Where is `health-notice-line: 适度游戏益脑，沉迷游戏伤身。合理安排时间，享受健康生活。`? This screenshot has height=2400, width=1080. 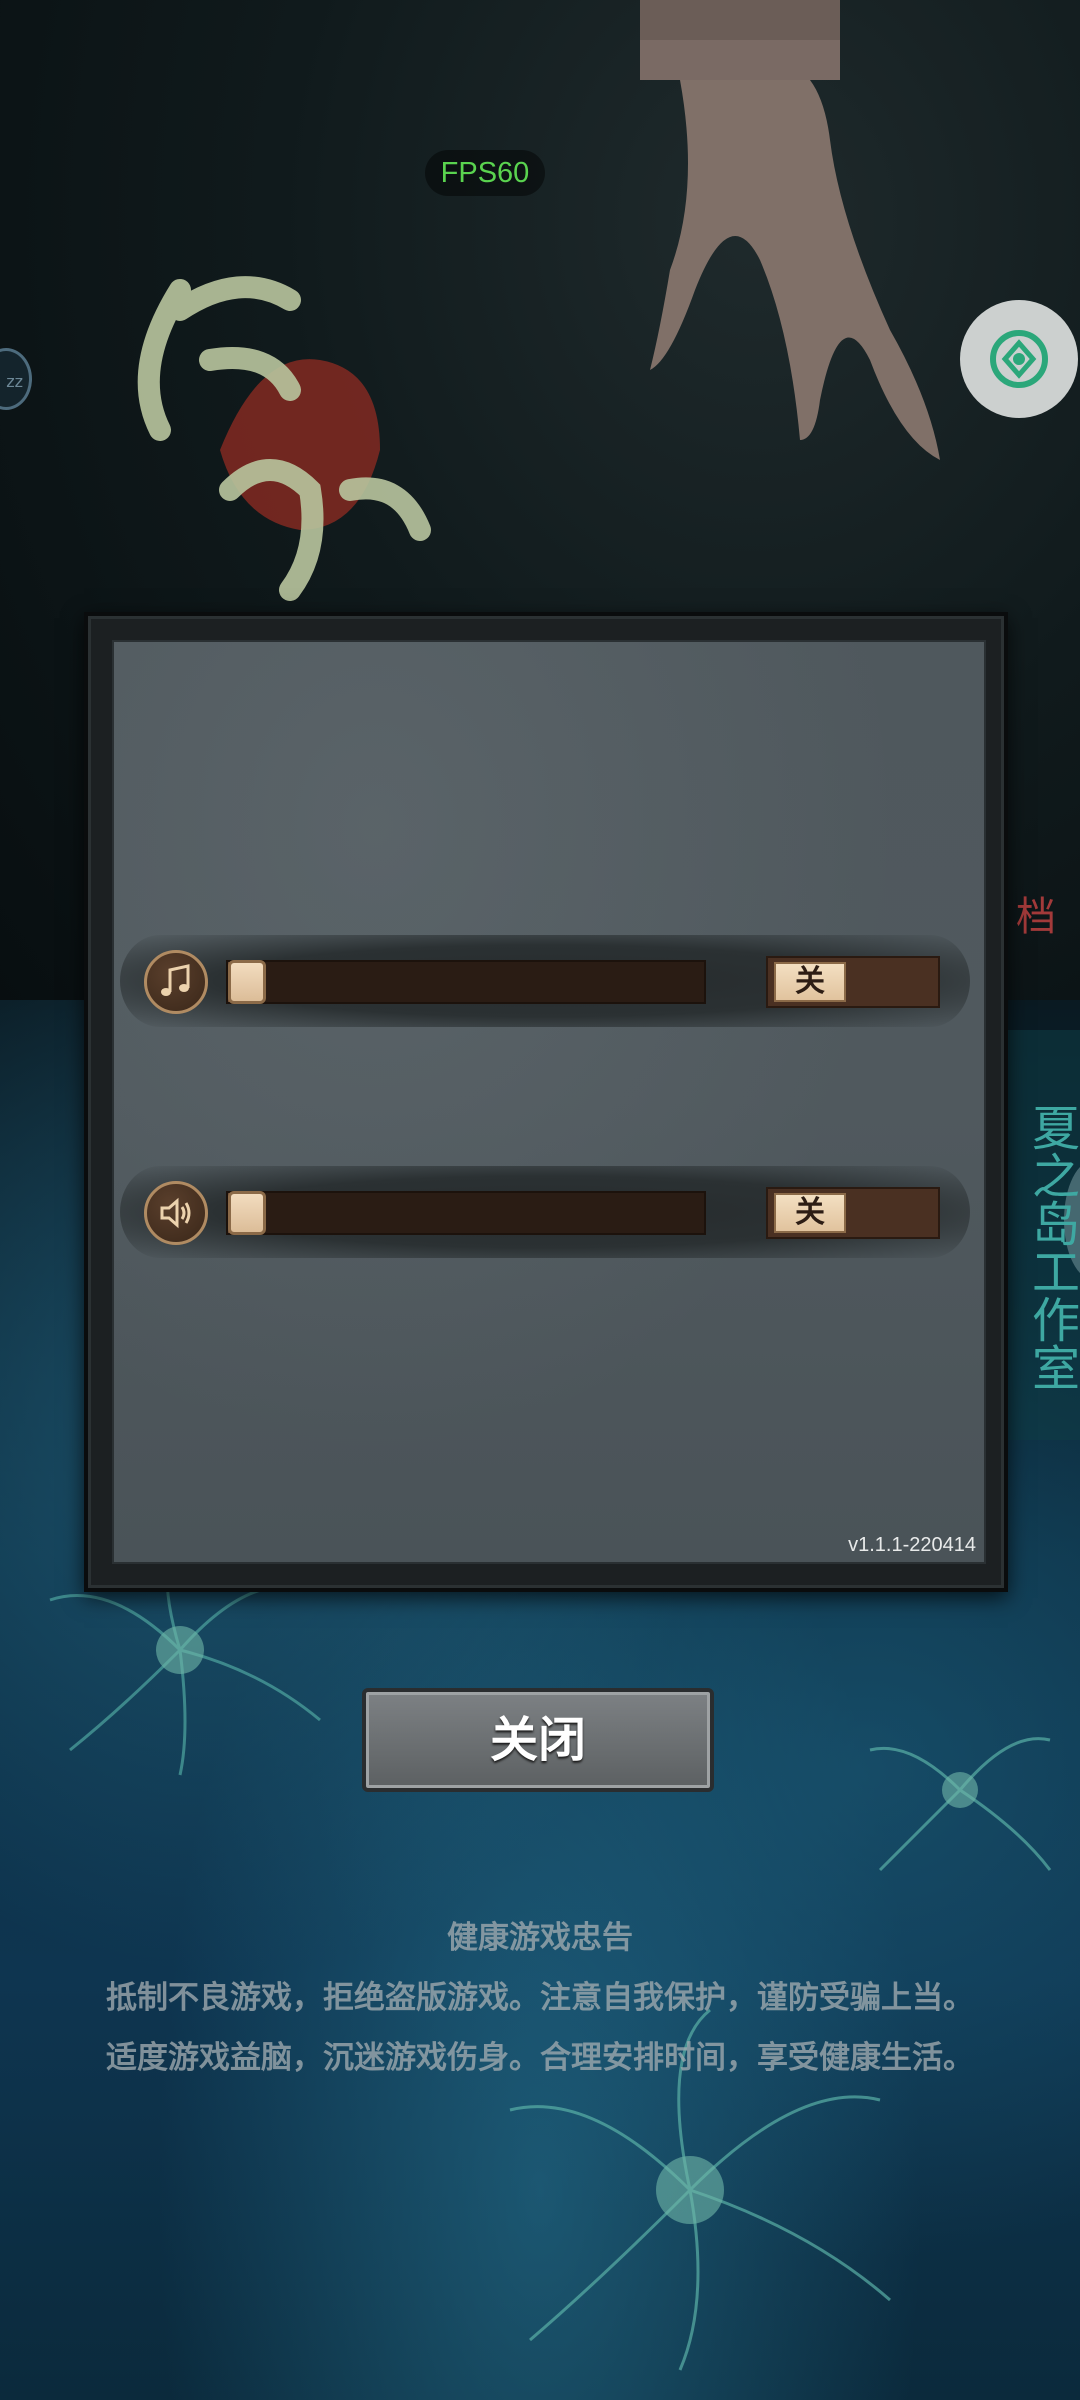
health-notice-line: 适度游戏益脑，沉迷游戏伤身。合理安排时间，享受健康生活。 is located at coordinates (540, 2058).